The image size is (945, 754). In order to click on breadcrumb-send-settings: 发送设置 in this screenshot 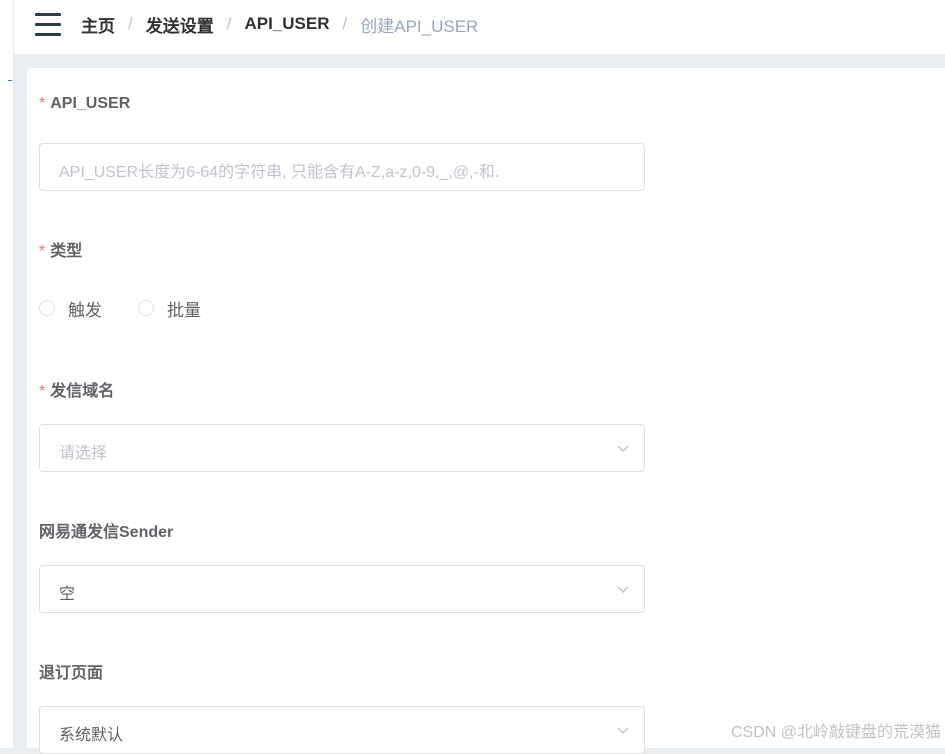, I will do `click(180, 24)`.